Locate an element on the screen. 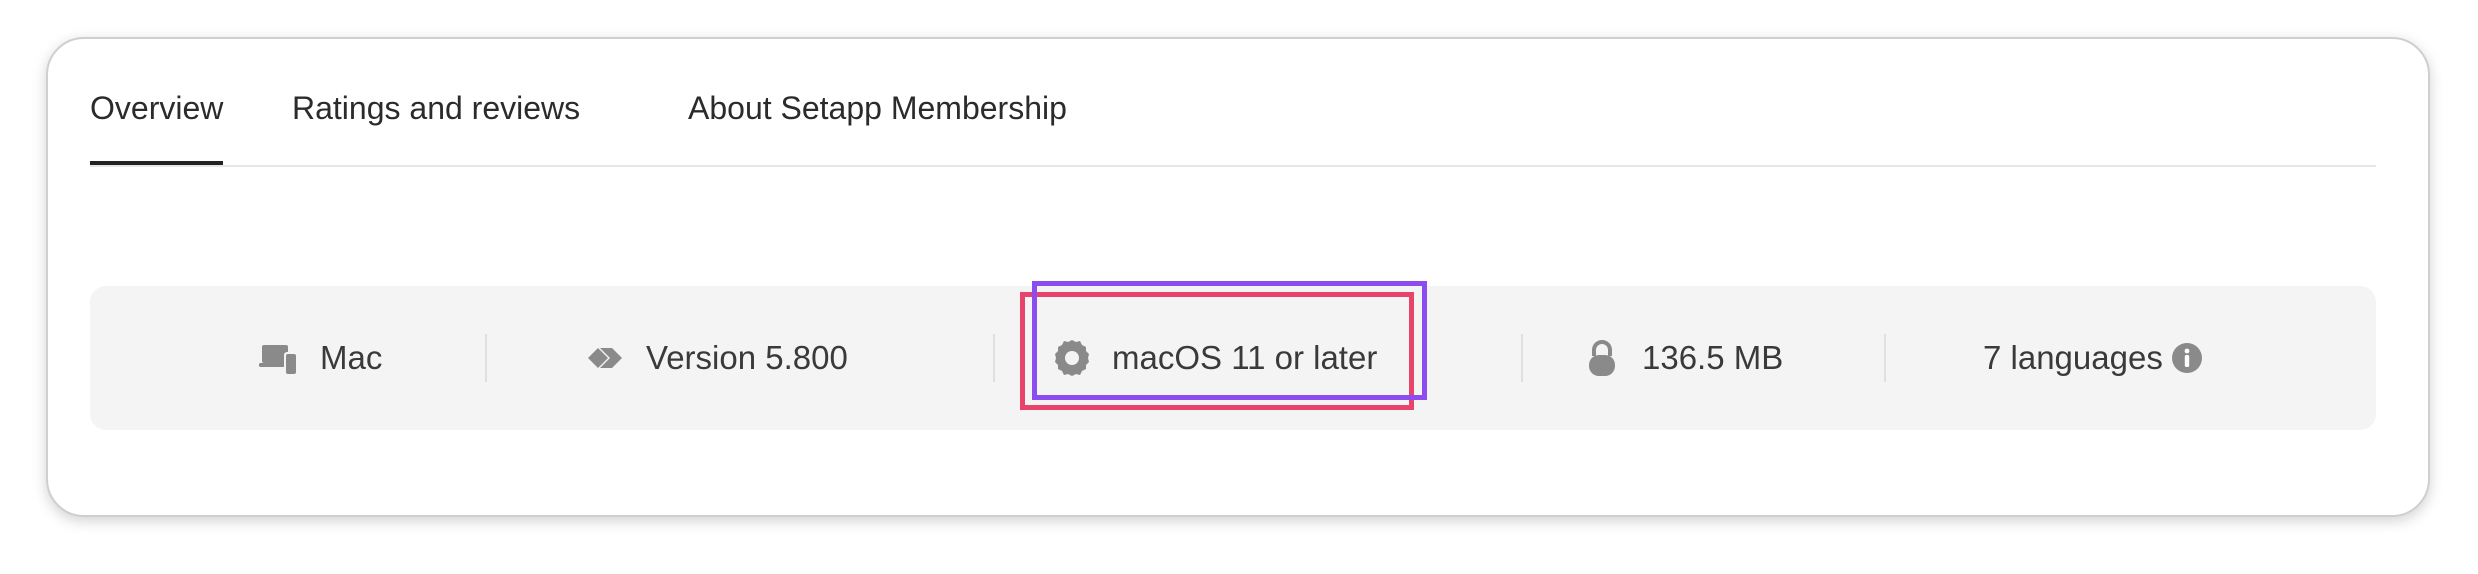 Image resolution: width=2478 pixels, height=574 pixels. tab-ratings-and-reviews: Ratings and reviews is located at coordinates (436, 108).